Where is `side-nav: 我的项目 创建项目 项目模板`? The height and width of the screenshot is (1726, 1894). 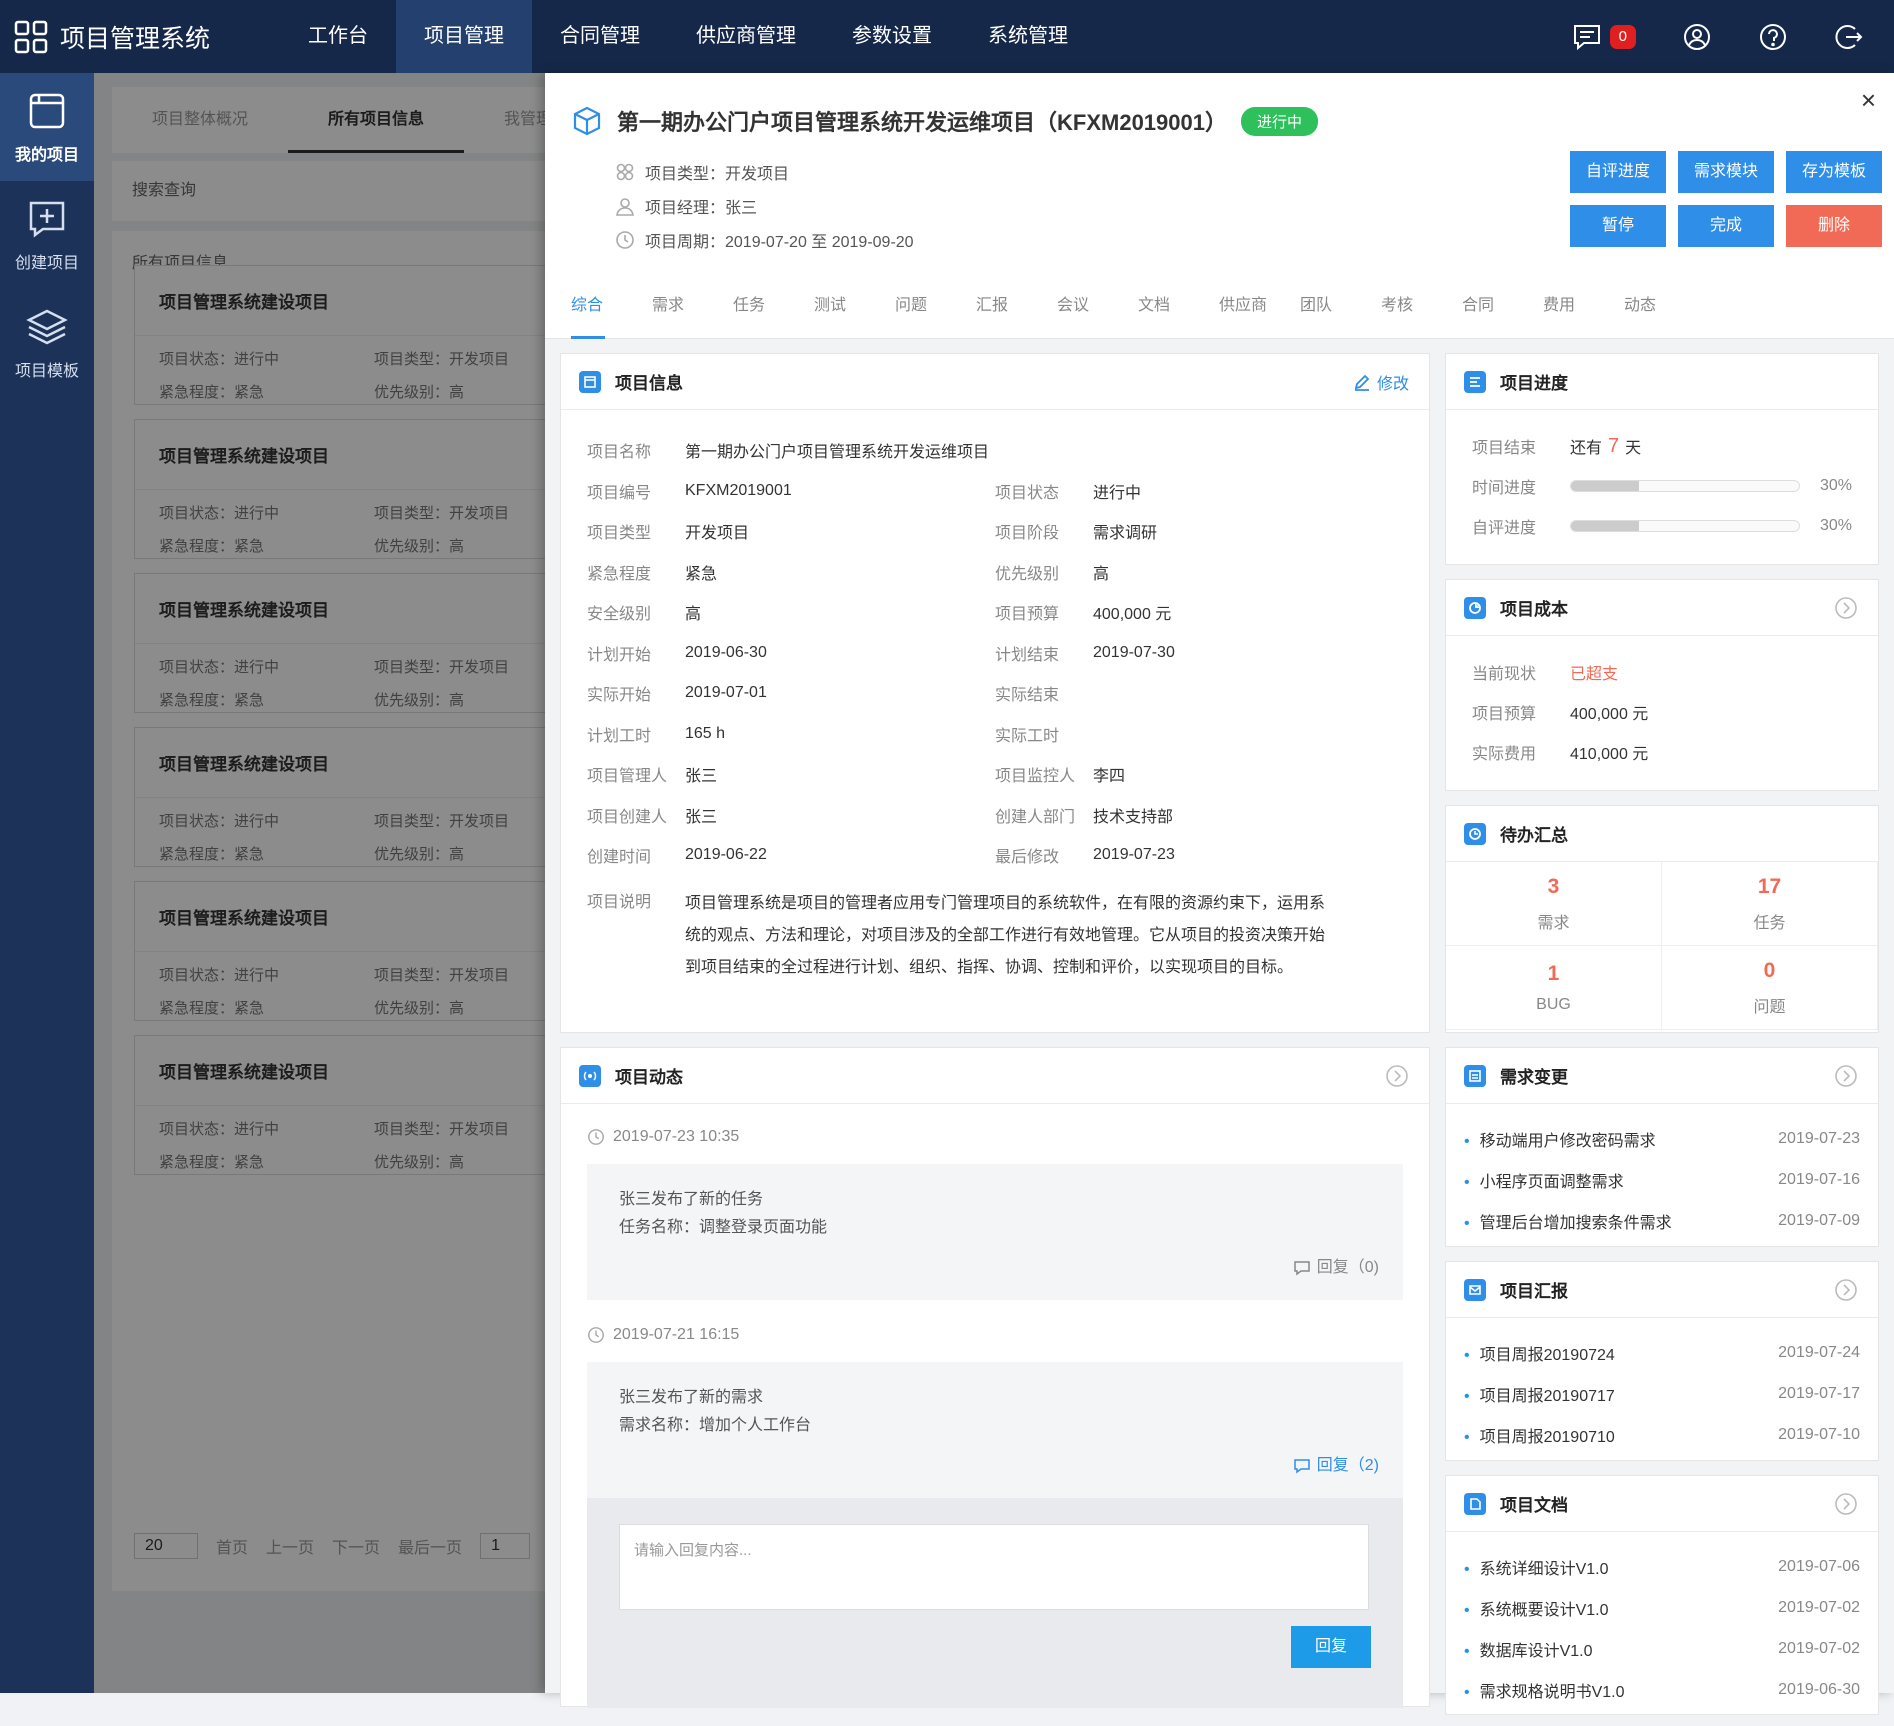
side-nav: 我的项目 创建项目 项目模板 is located at coordinates (47, 883).